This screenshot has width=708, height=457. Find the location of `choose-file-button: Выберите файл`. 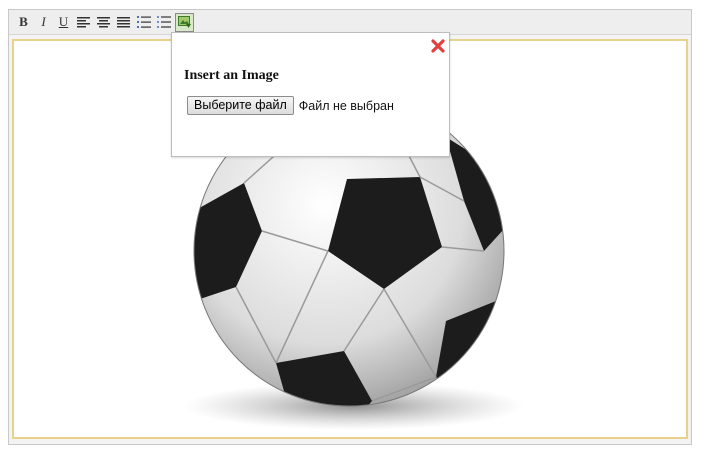

choose-file-button: Выберите файл is located at coordinates (240, 105).